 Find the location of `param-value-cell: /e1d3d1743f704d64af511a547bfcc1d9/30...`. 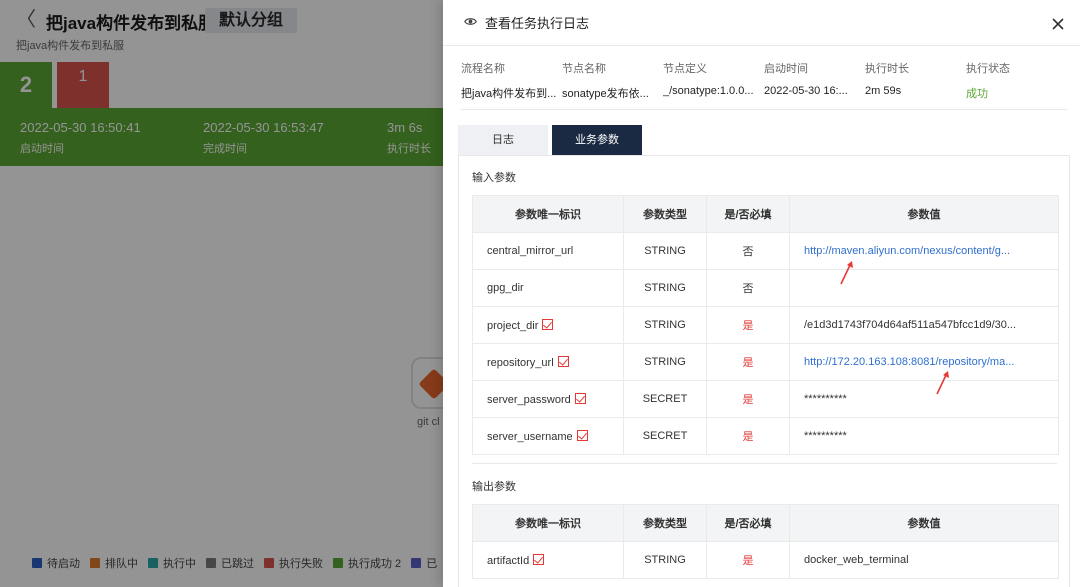

param-value-cell: /e1d3d1743f704d64af511a547bfcc1d9/30... is located at coordinates (924, 325).